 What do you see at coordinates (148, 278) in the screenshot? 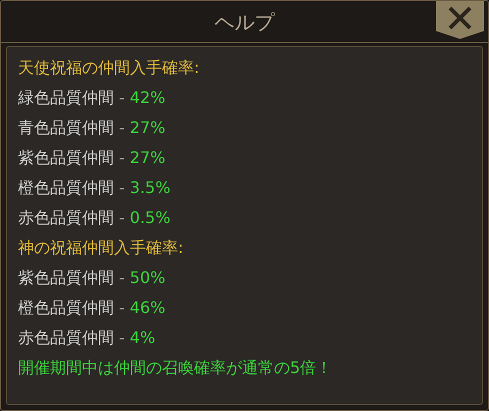
I see `rate-value: 50%` at bounding box center [148, 278].